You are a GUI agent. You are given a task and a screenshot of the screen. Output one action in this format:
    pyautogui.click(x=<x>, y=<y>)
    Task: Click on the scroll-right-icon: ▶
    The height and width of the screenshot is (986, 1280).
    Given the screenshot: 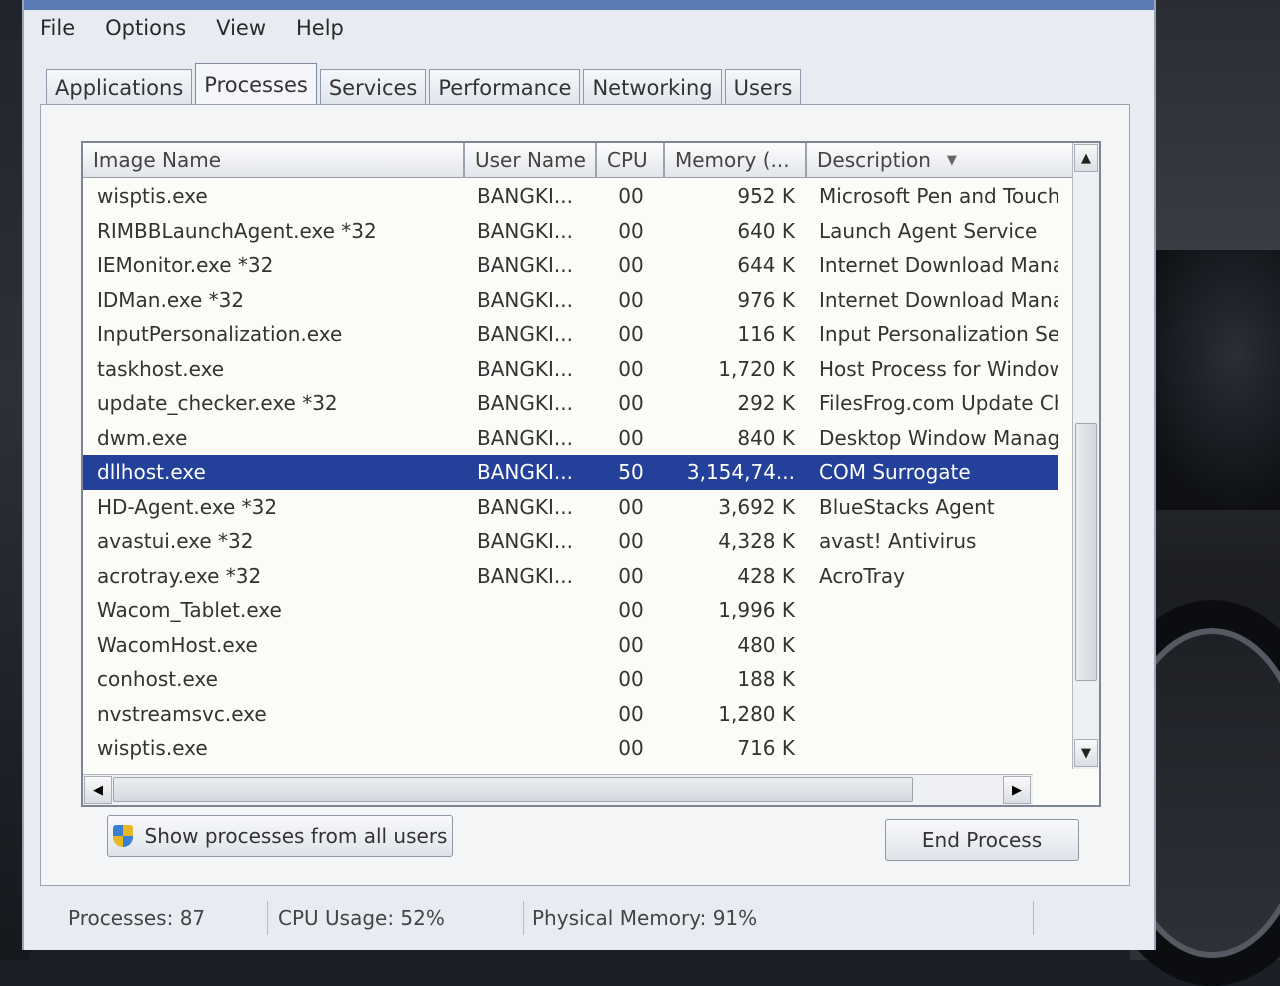 What is the action you would take?
    pyautogui.click(x=1017, y=790)
    